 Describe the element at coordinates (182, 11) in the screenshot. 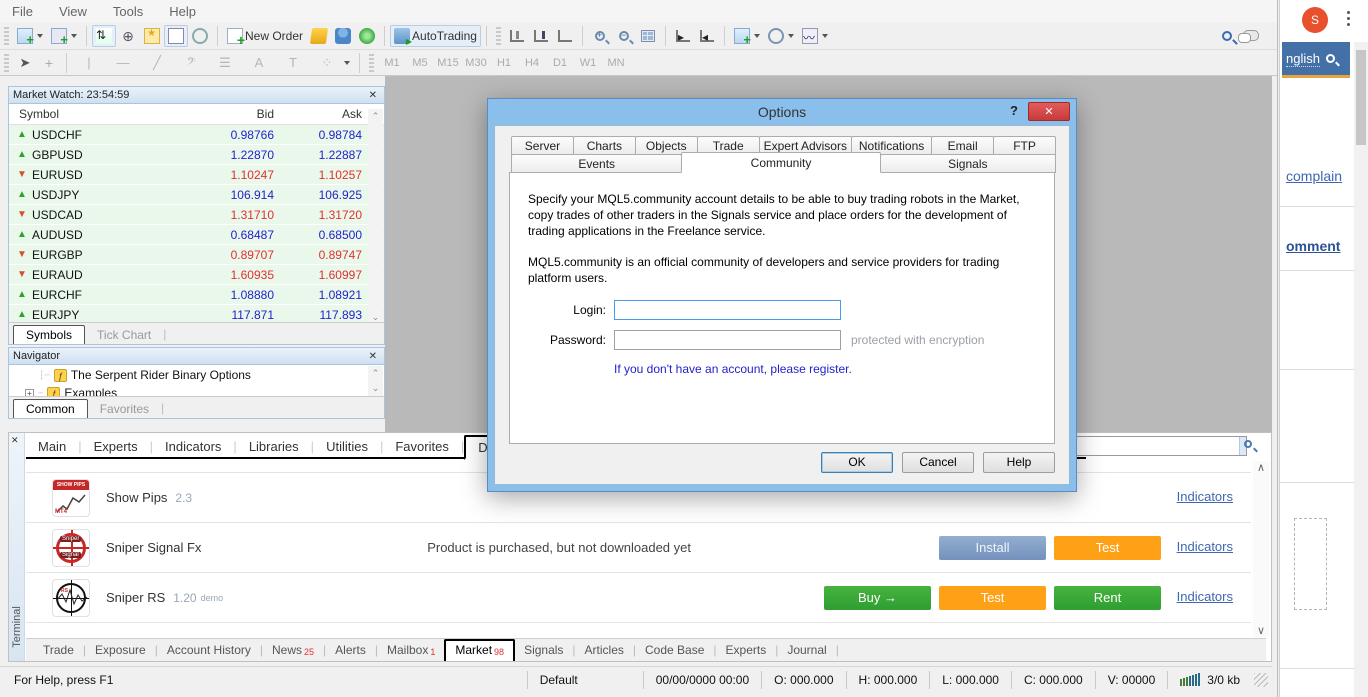

I see `menu-help: Help` at that location.